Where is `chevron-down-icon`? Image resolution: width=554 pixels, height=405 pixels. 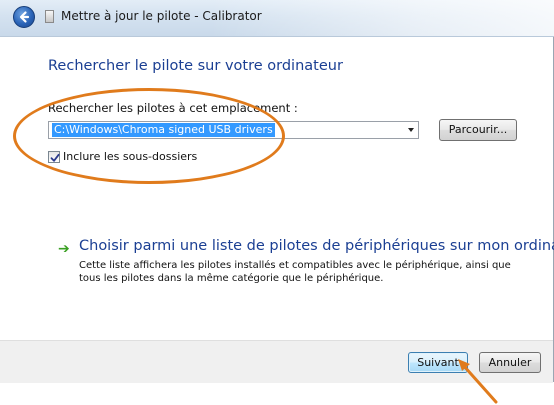 chevron-down-icon is located at coordinates (411, 130).